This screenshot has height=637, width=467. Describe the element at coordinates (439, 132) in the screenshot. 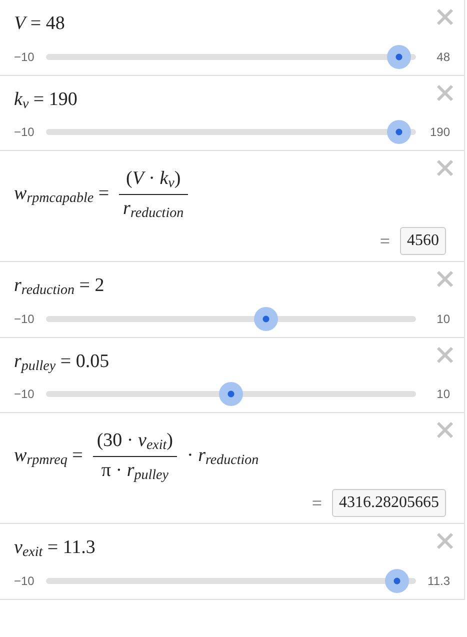

I see `slider-max-label: 190` at that location.